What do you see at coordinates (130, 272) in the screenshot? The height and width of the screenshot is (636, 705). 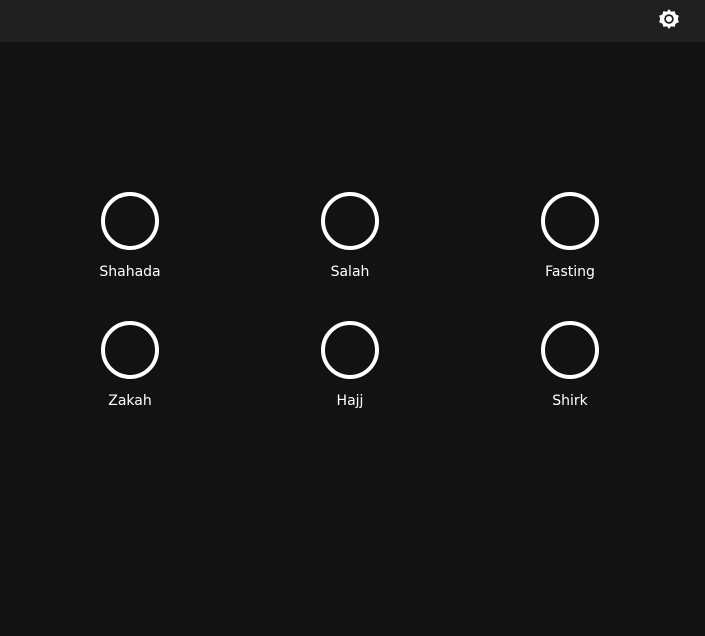 I see `item-label: Shahada` at bounding box center [130, 272].